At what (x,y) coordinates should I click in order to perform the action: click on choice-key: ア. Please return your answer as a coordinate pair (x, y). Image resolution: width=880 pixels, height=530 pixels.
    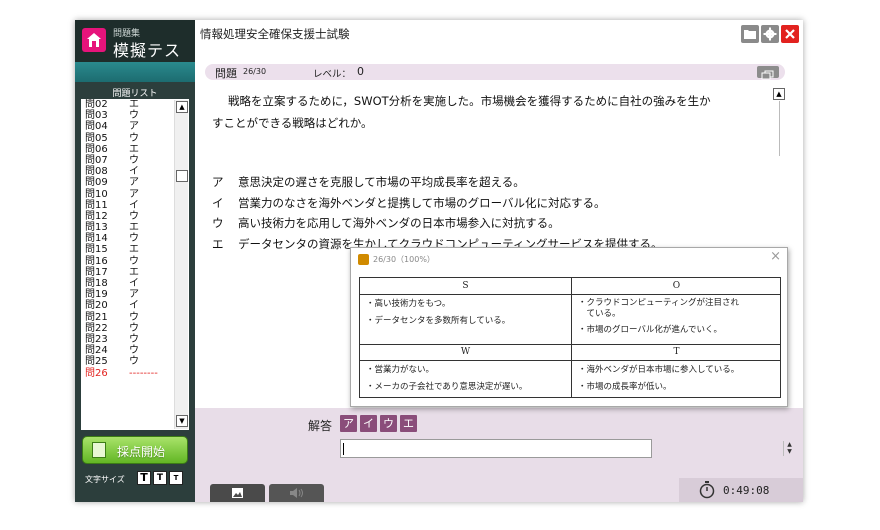
    Looking at the image, I should click on (218, 182).